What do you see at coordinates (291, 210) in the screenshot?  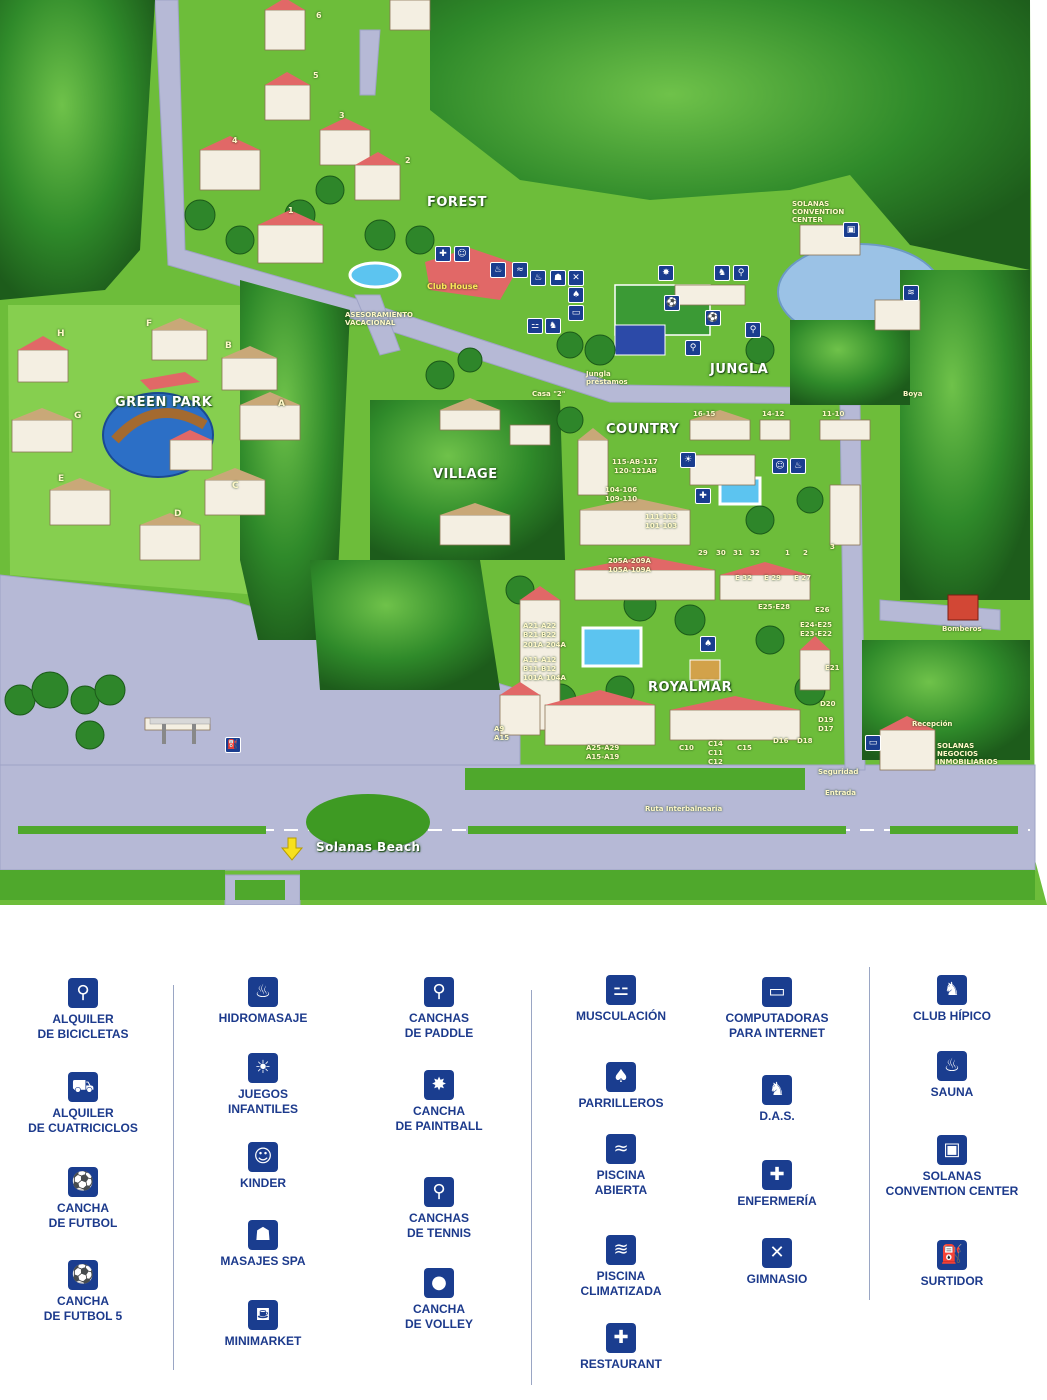 I see `forest-number-1: 1` at bounding box center [291, 210].